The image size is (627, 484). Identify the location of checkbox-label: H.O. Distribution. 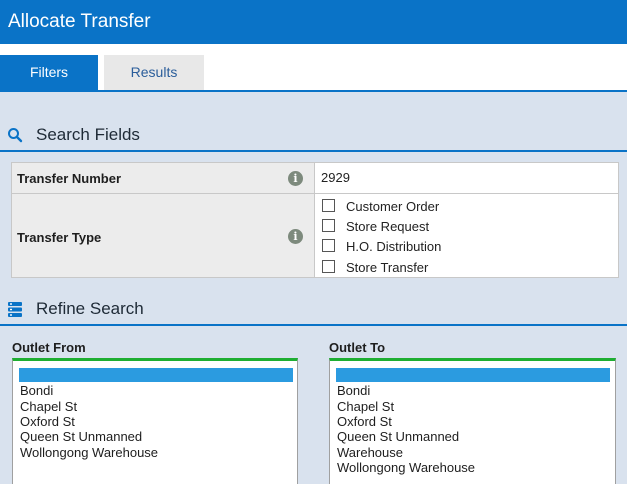
(394, 246).